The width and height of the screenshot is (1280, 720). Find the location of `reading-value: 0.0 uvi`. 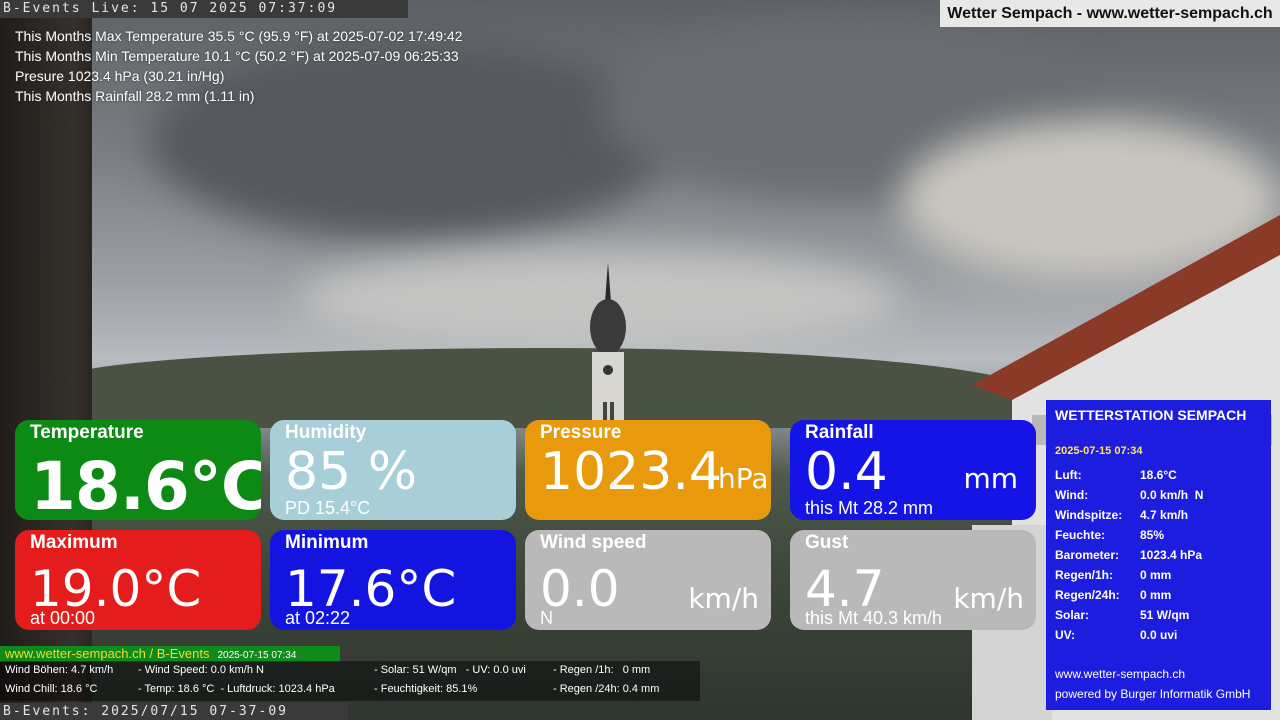

reading-value: 0.0 uvi is located at coordinates (1159, 635).